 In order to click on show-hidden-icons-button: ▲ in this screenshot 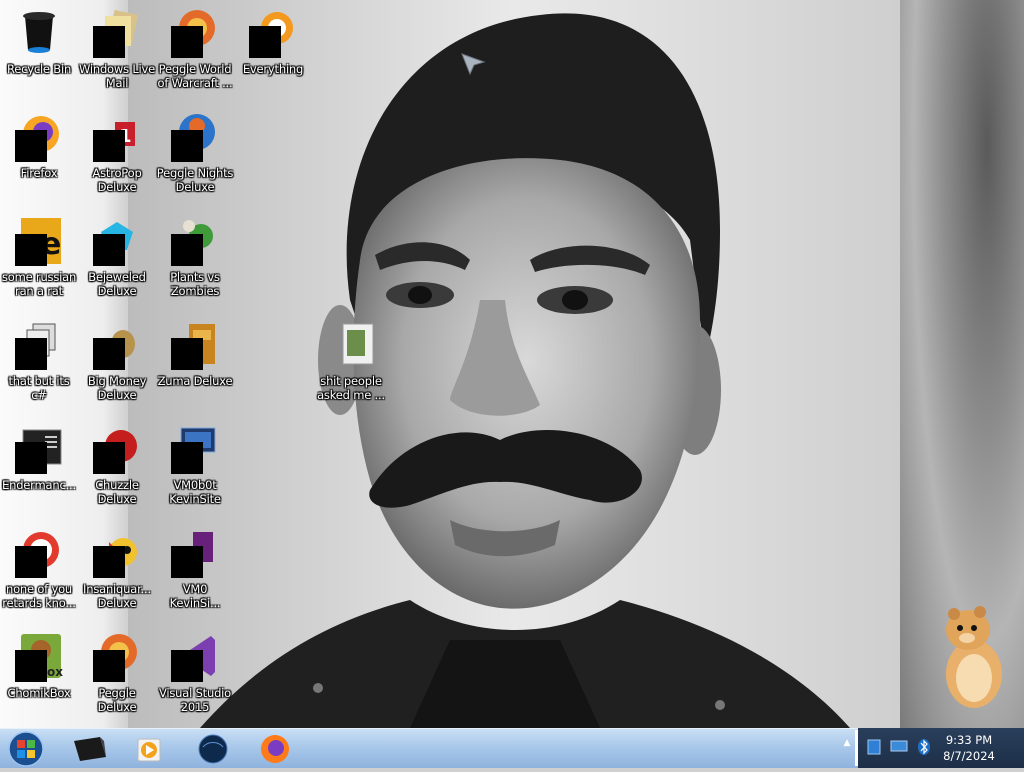, I will do `click(847, 748)`.